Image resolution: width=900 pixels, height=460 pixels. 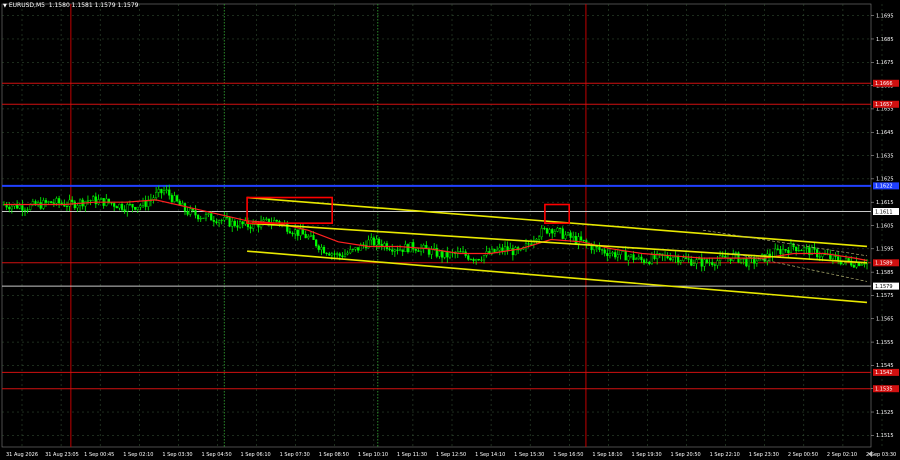 What do you see at coordinates (490, 455) in the screenshot?
I see `time-tick-label: 1 Sep 14:10` at bounding box center [490, 455].